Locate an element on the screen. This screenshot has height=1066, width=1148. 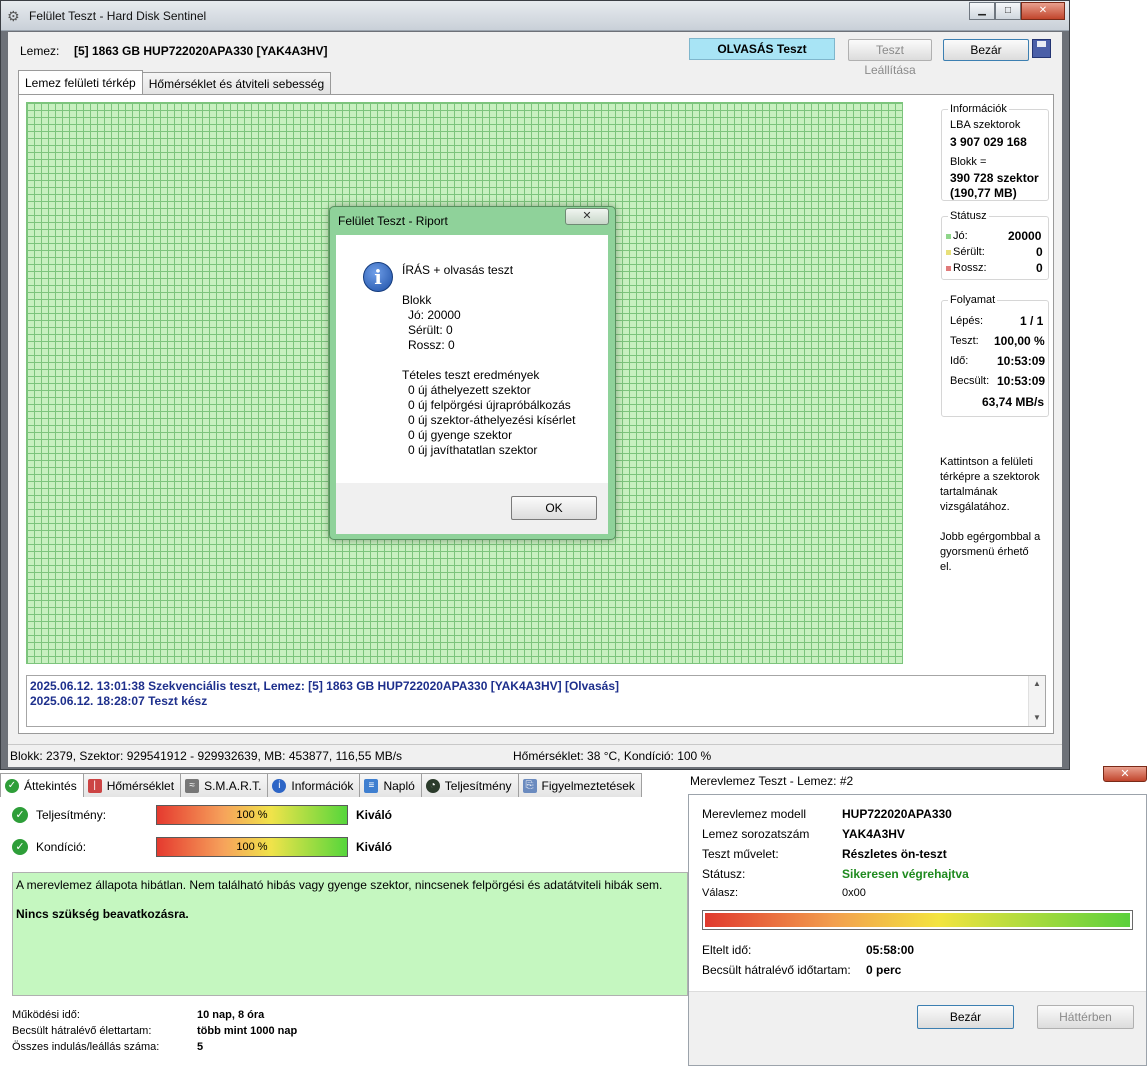
speed-value: 63,74 MB/s is located at coordinates (1013, 402).